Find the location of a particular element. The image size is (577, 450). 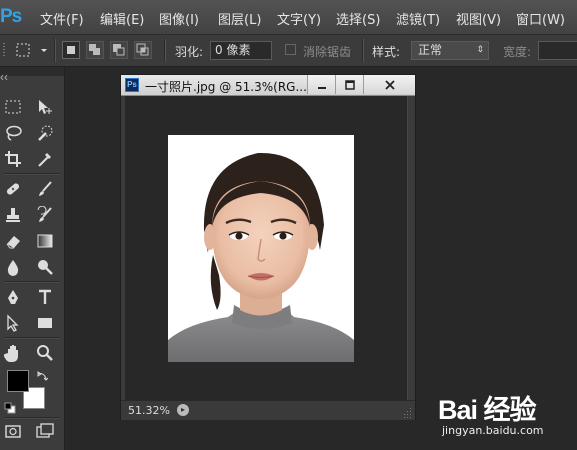

antialias-label: 消除锯齿 is located at coordinates (327, 52).